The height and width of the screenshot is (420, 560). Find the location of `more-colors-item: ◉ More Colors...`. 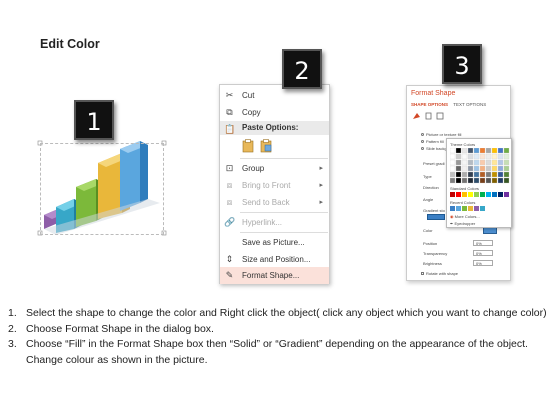

more-colors-item: ◉ More Colors... is located at coordinates (465, 216).